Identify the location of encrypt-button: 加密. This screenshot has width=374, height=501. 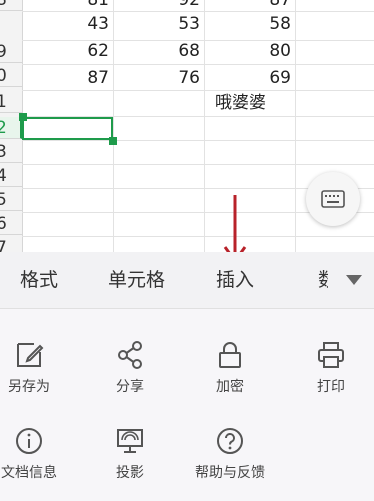
(230, 375).